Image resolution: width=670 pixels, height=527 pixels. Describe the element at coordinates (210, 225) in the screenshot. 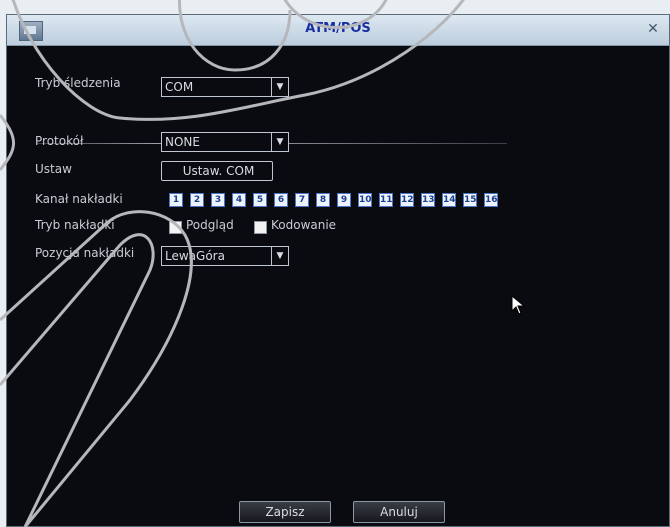

I see `preview-checkbox-label: Podgląd` at that location.